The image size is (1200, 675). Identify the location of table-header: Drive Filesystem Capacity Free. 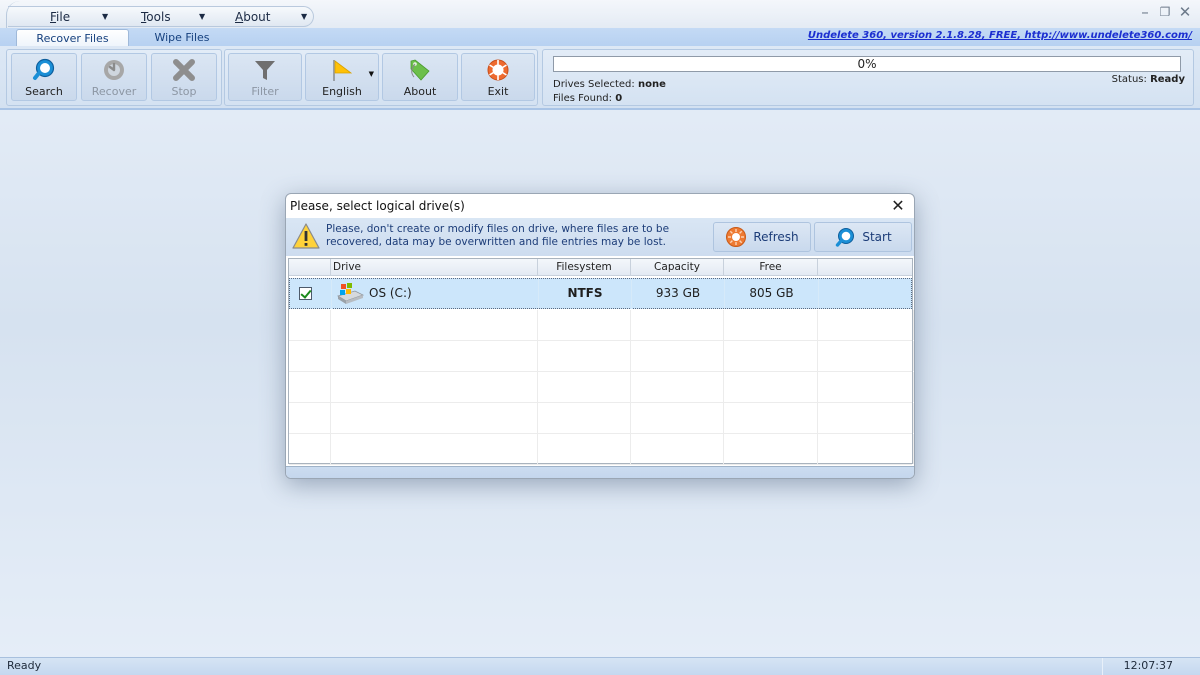
(600, 267).